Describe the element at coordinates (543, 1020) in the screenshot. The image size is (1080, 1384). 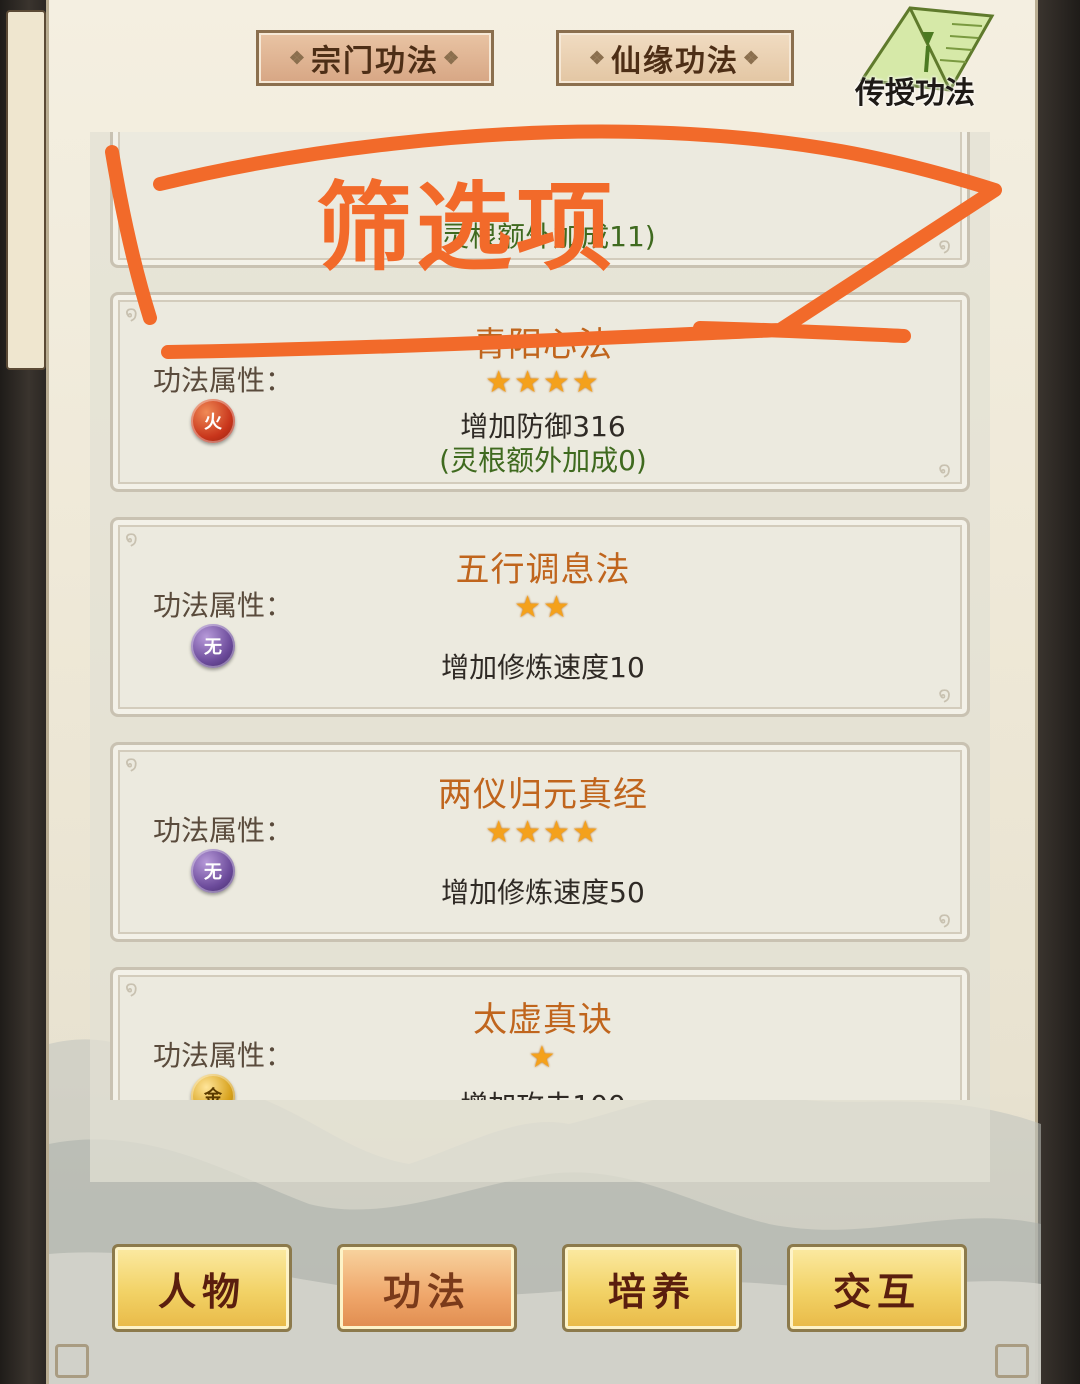
I see `technique-name: 太虚真诀` at that location.